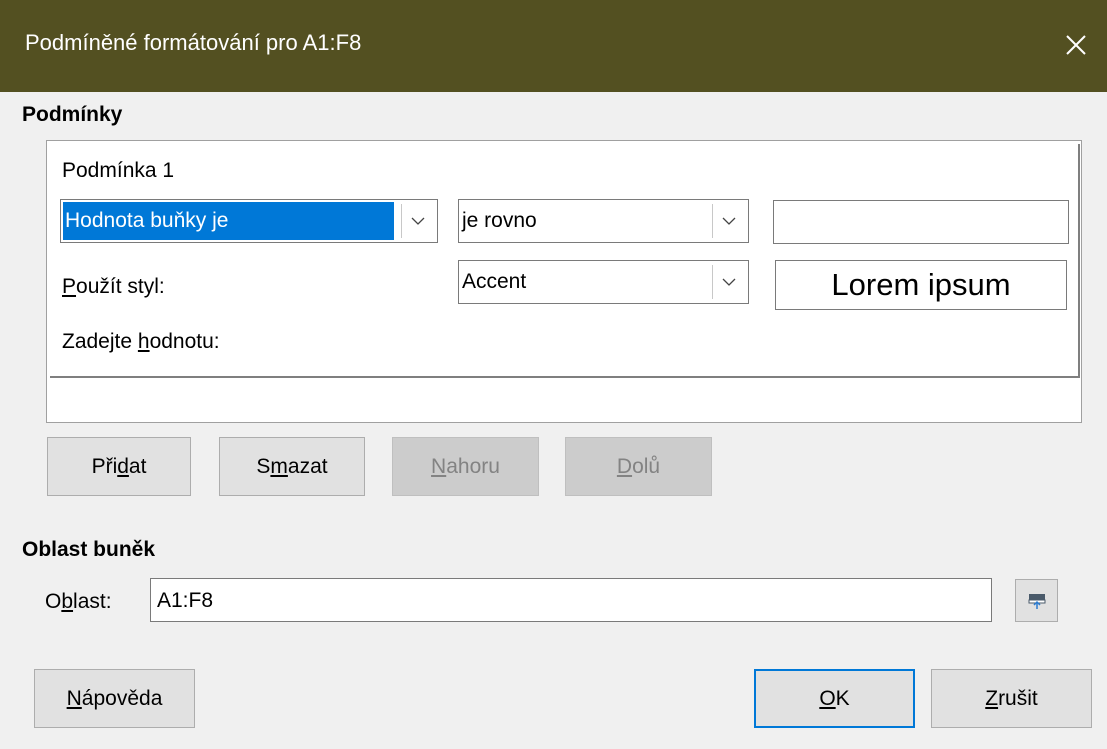  Describe the element at coordinates (921, 222) in the screenshot. I see `condition-value-input` at that location.